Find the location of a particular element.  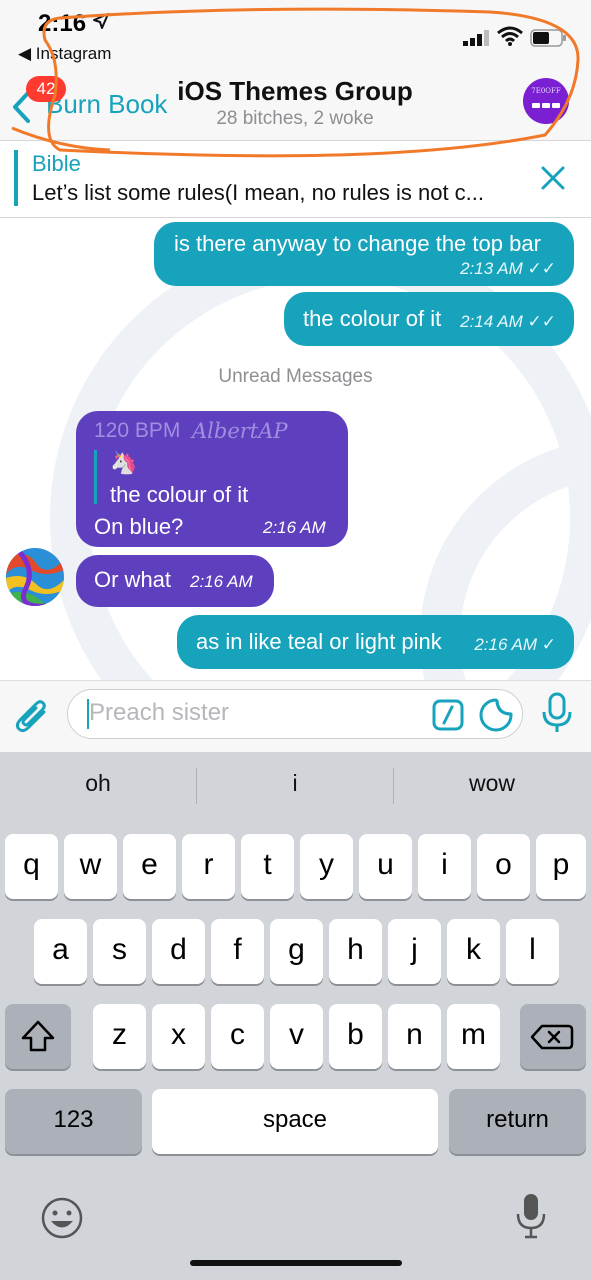

sender-name: 120 BPM is located at coordinates (137, 431).